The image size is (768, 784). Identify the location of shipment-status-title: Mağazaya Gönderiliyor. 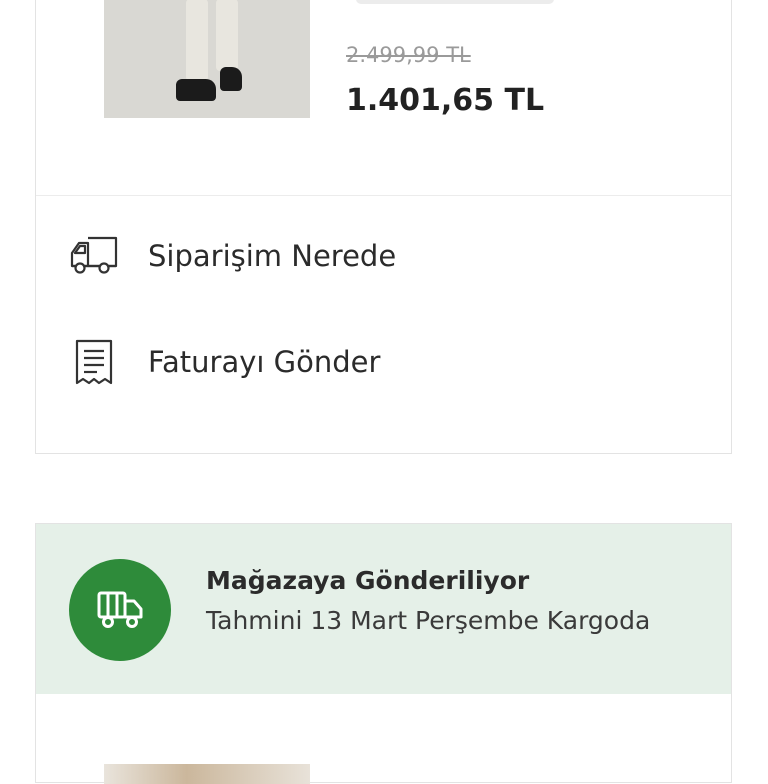
(368, 580).